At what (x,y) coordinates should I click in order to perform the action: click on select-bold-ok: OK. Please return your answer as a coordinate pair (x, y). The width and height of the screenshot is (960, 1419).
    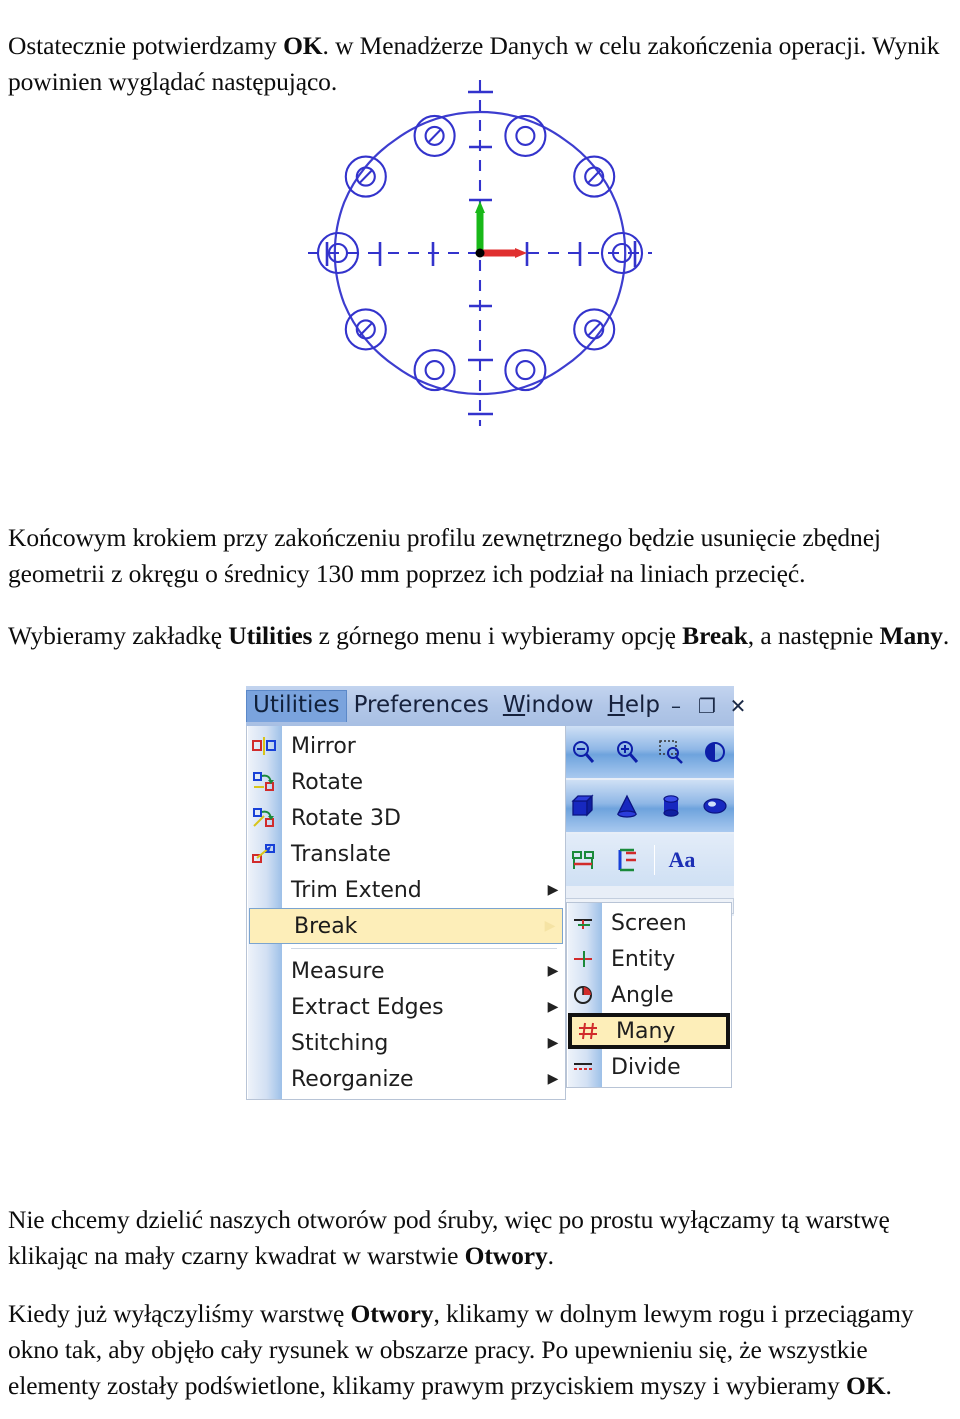
    Looking at the image, I should click on (865, 1385).